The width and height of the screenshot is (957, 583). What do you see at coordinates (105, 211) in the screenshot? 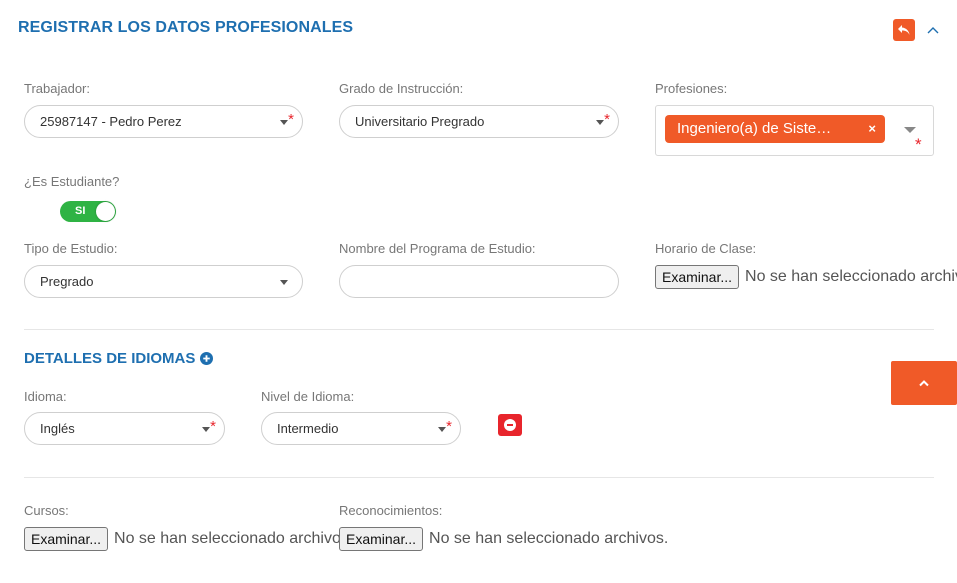
I see `toggle-knob` at bounding box center [105, 211].